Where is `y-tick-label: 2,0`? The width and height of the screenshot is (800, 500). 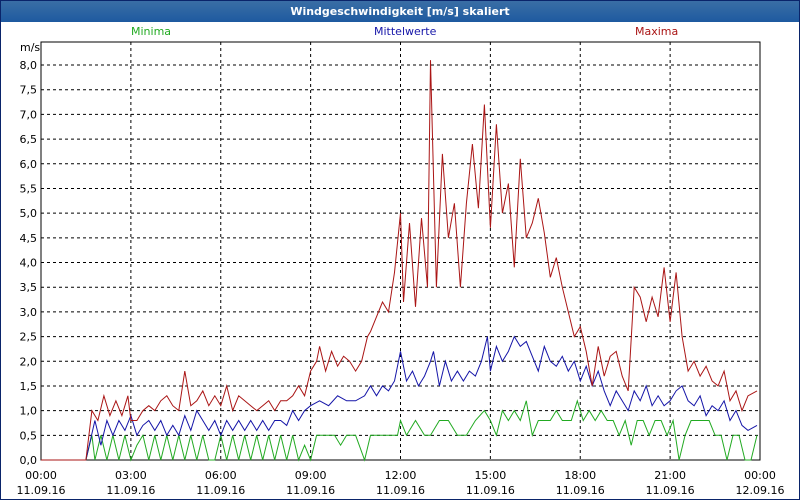
y-tick-label: 2,0 is located at coordinates (29, 361).